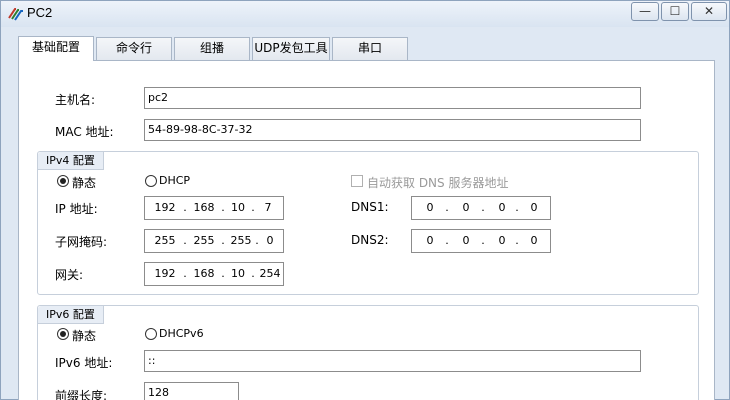 The image size is (730, 400). Describe the element at coordinates (392, 361) in the screenshot. I see `ipv6-address-field: ::` at that location.